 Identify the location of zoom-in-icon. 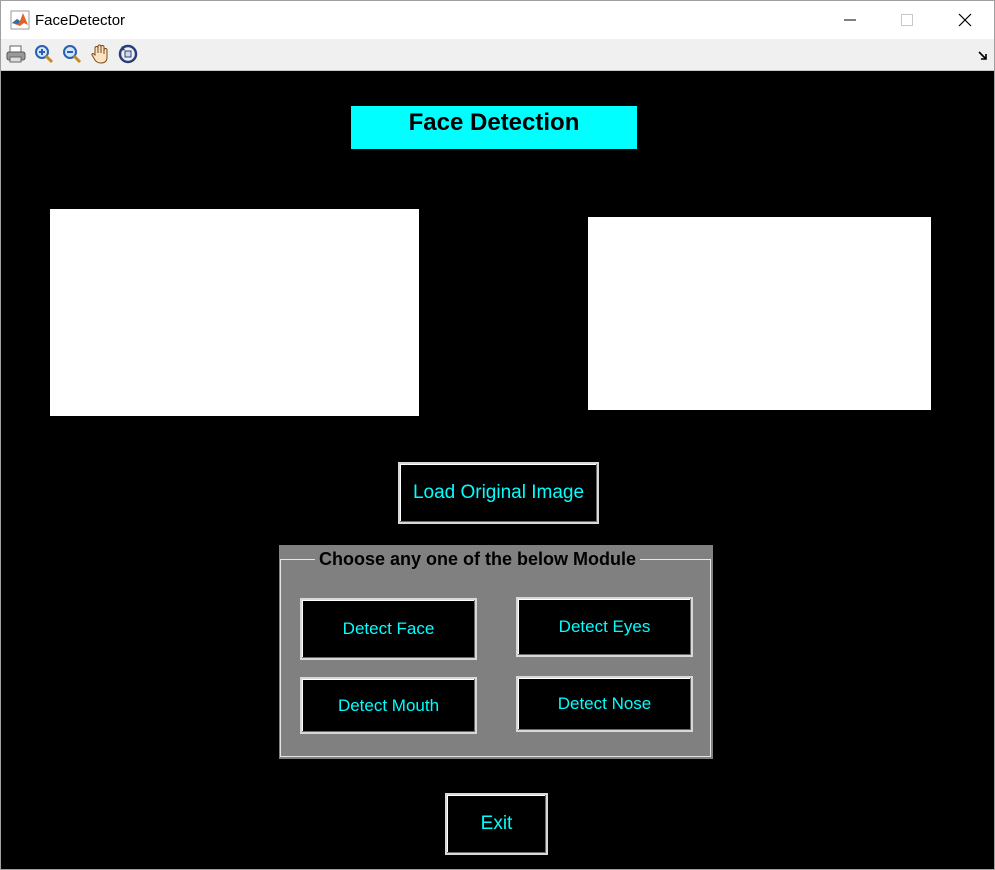
(44, 54).